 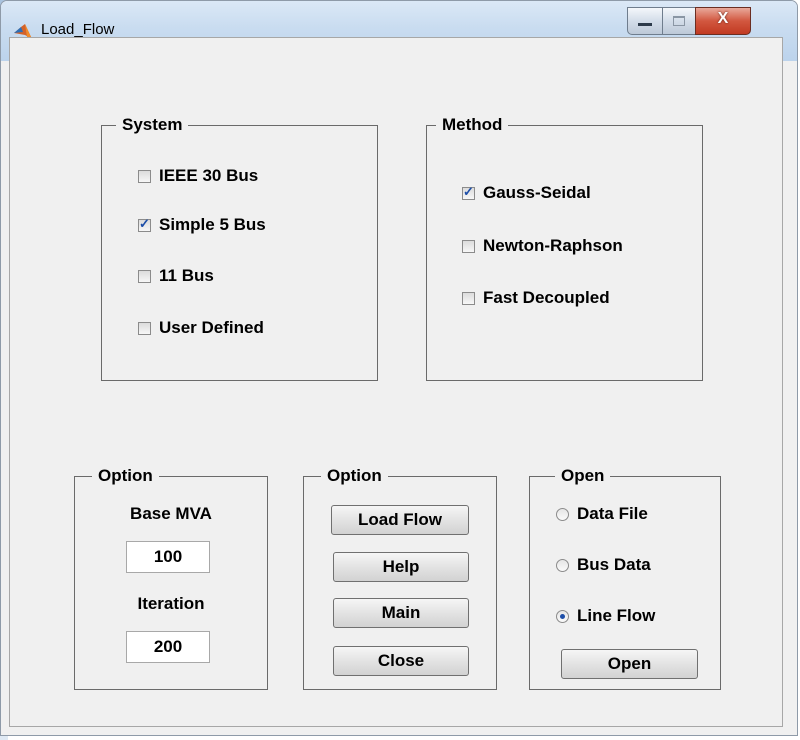 I want to click on checkbox-newton-raphson: Newton-Raphson, so click(x=542, y=246).